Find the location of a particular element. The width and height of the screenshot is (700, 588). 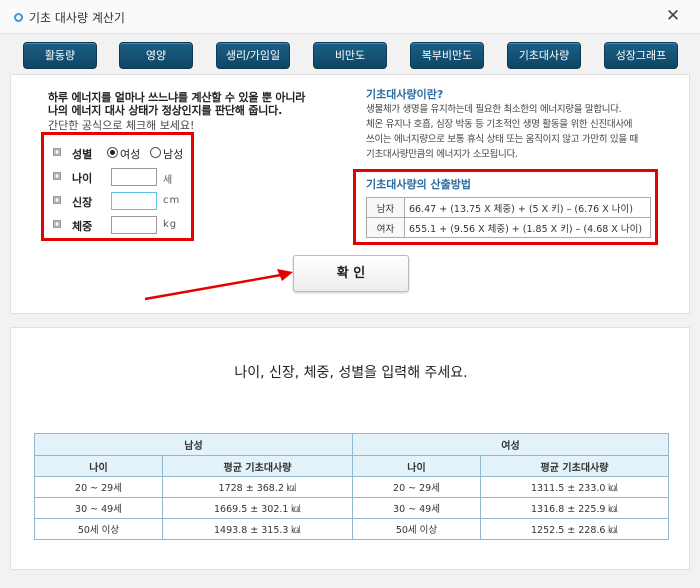

input-form: 성별 여성 남성 나이 세 신장 cm 체중 kg is located at coordinates (117, 186).